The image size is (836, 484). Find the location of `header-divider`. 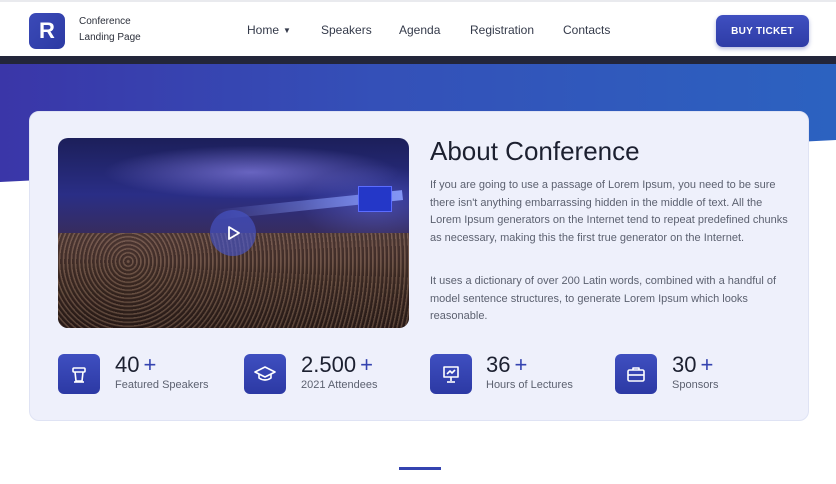

header-divider is located at coordinates (418, 60).